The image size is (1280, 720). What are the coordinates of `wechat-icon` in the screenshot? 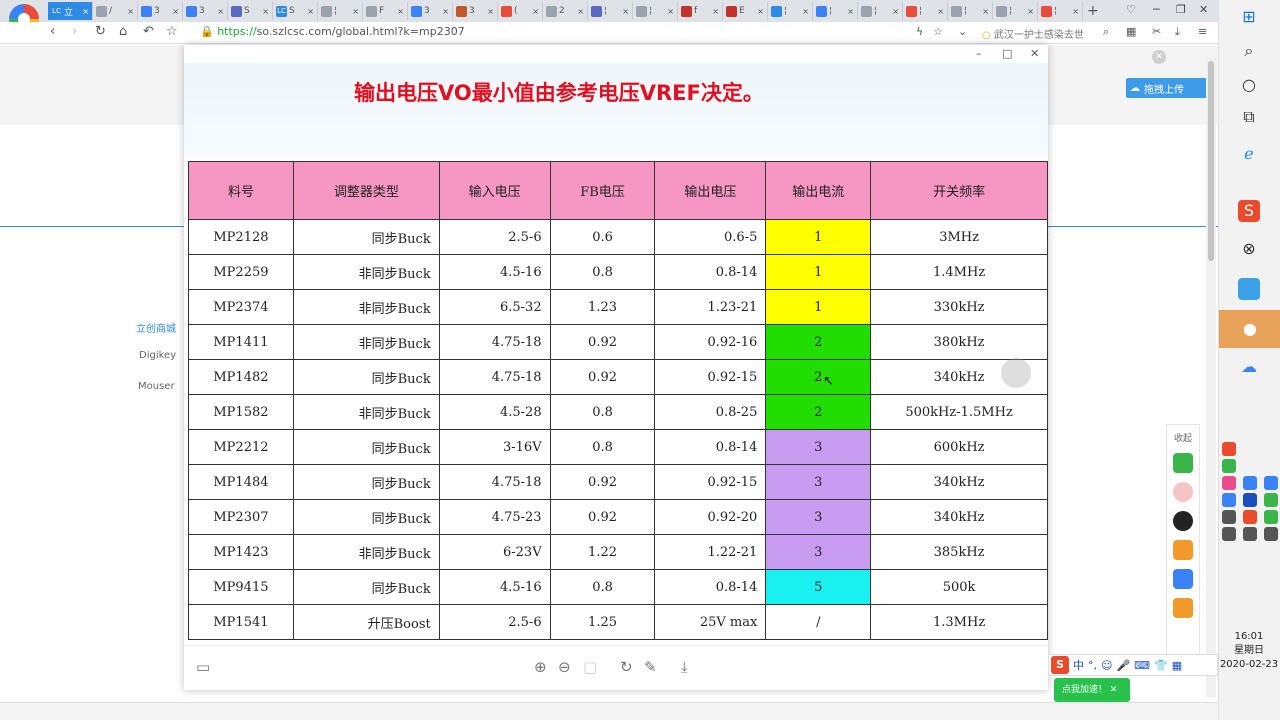 It's located at (1183, 463).